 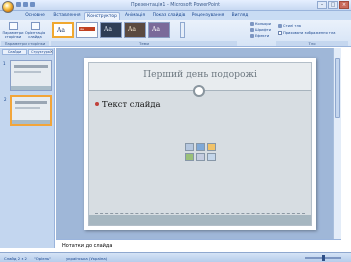 I want to click on insert-content-icons, so click(x=200, y=152).